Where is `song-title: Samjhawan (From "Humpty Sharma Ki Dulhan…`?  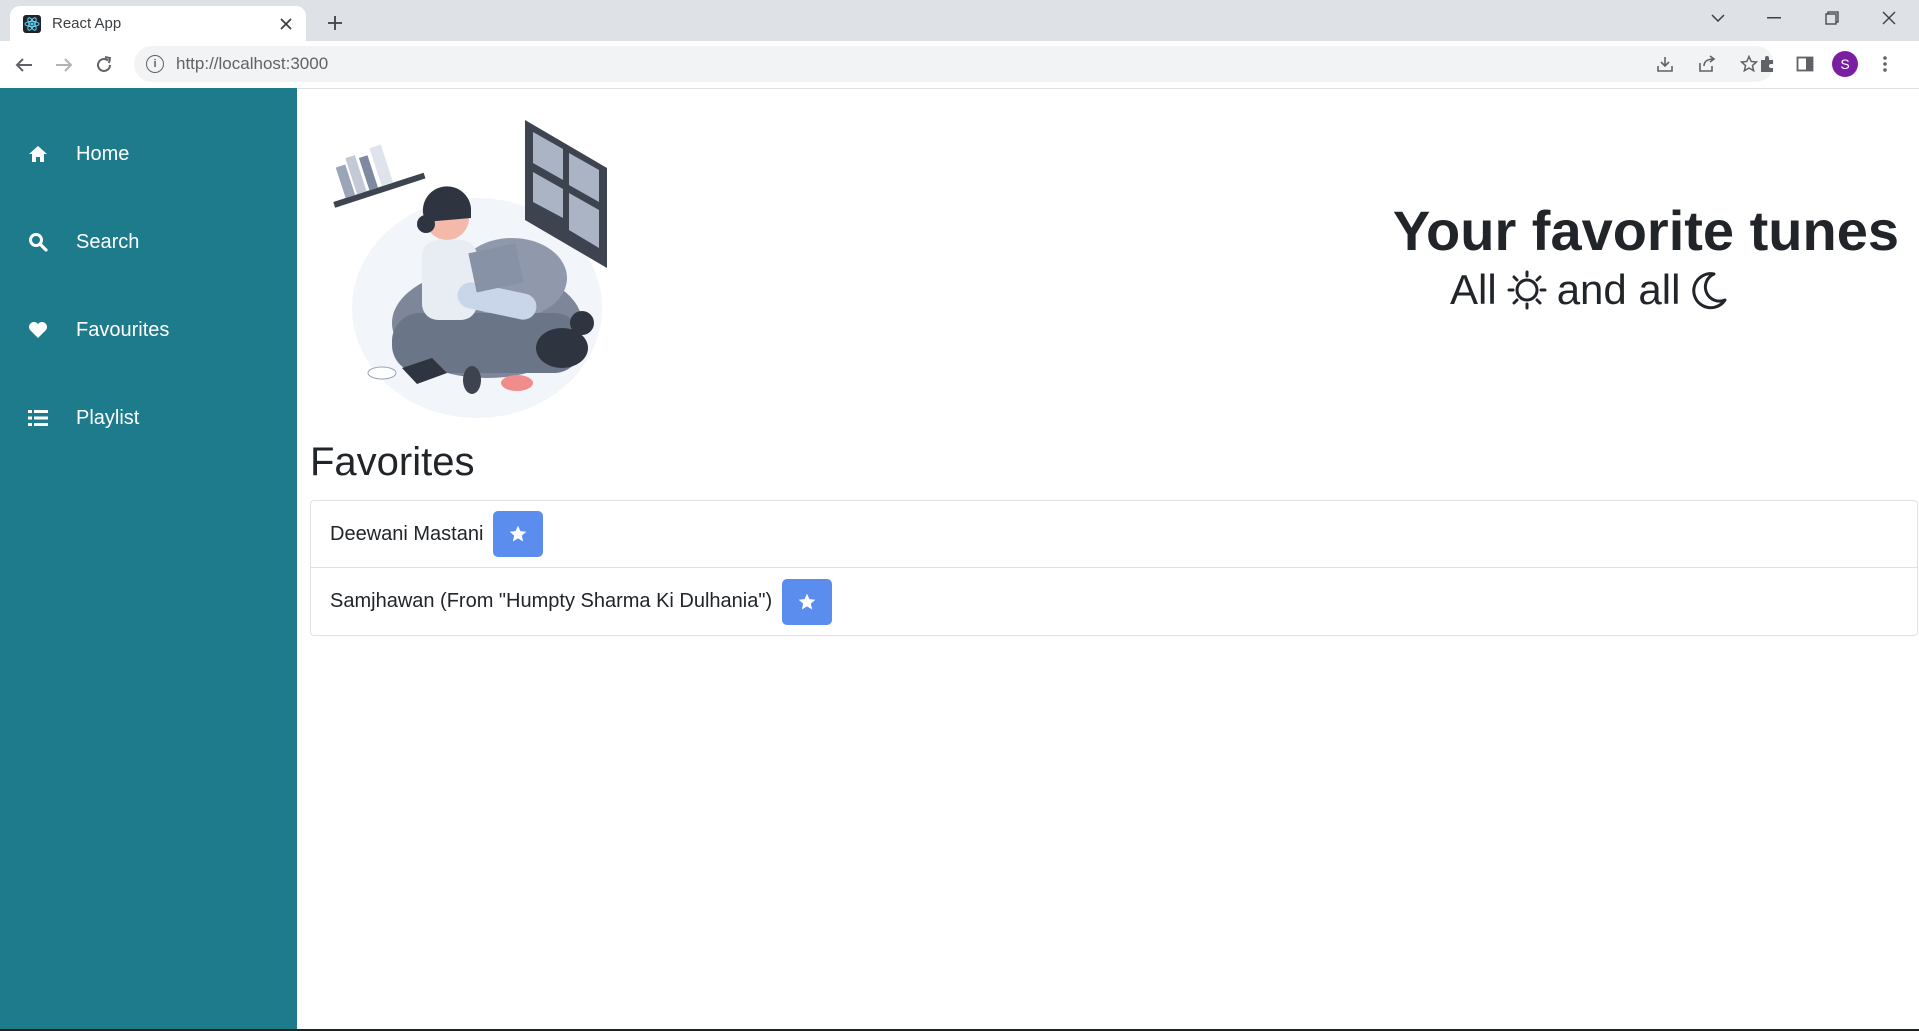
song-title: Samjhawan (From "Humpty Sharma Ki Dulhan… is located at coordinates (551, 601).